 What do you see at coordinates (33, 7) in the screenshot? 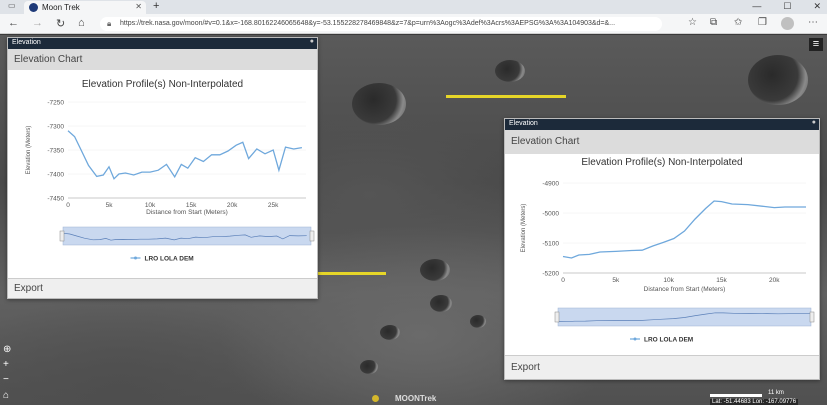
I see `moon-trek-favicon` at bounding box center [33, 7].